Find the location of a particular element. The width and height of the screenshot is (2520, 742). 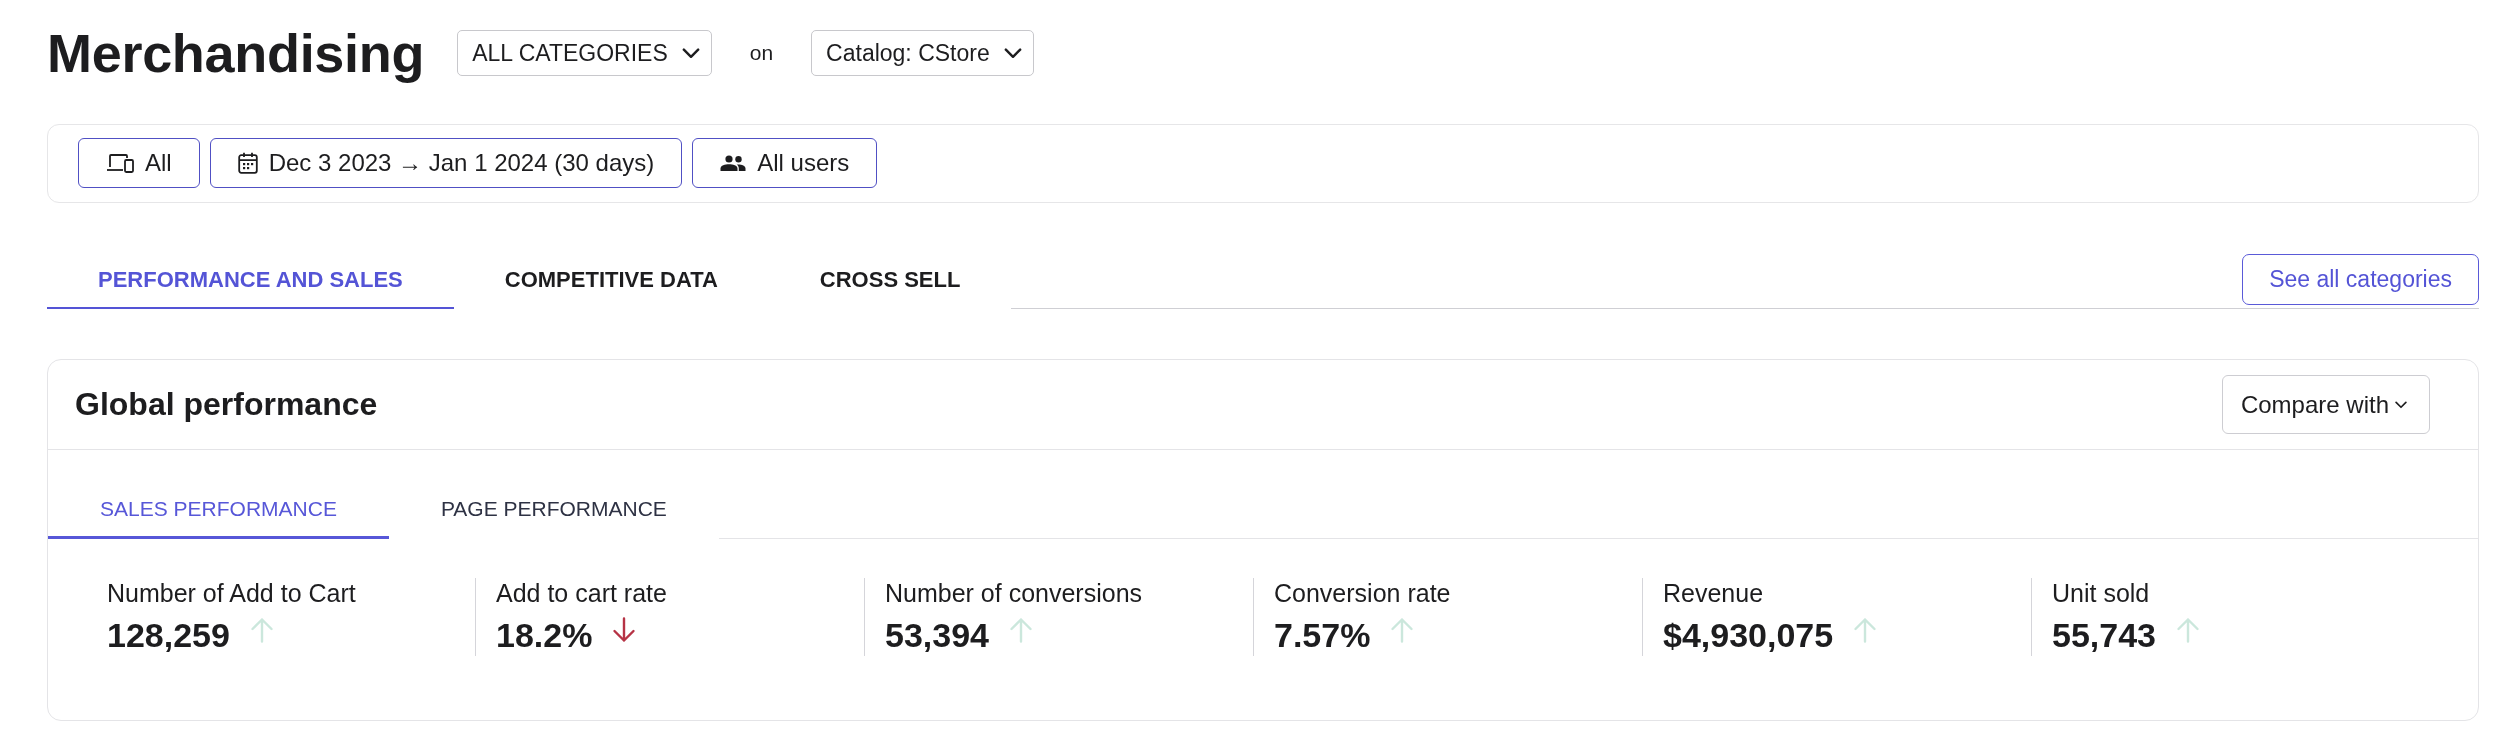

metric-value: 7.57% is located at coordinates (1322, 635).